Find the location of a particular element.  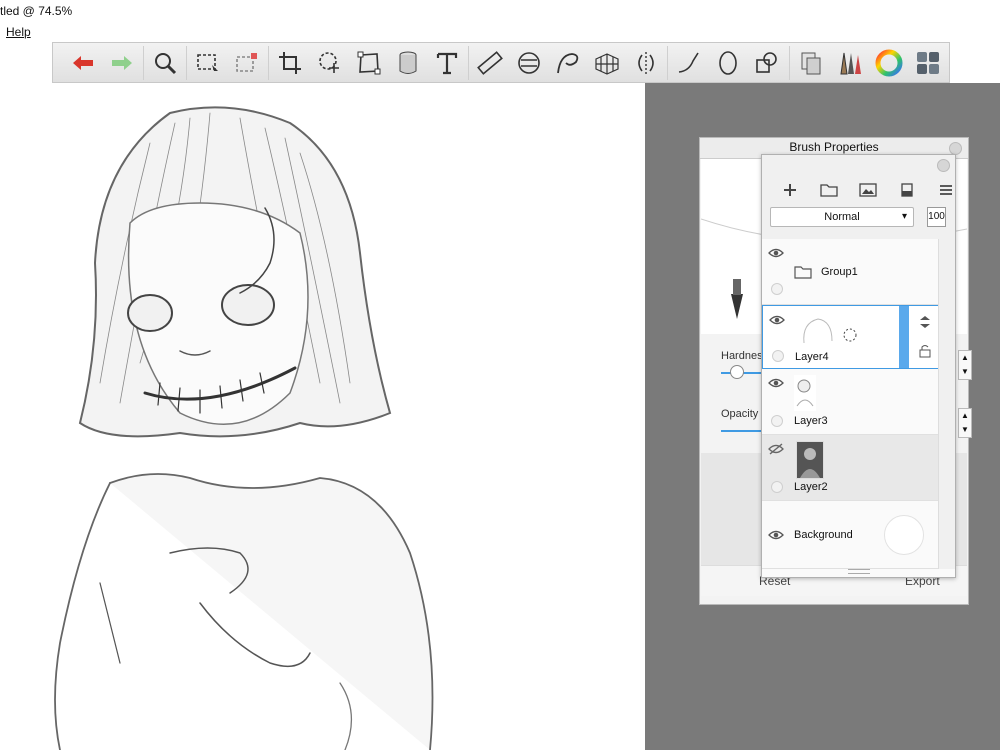

eye-hidden-icon is located at coordinates (776, 449).